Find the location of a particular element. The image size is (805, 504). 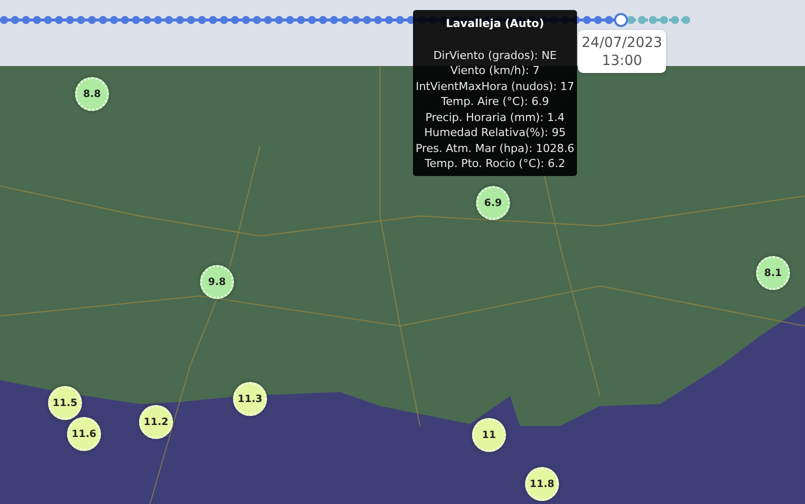

tooltip-line: Viento (km/h): 7 is located at coordinates (495, 70).